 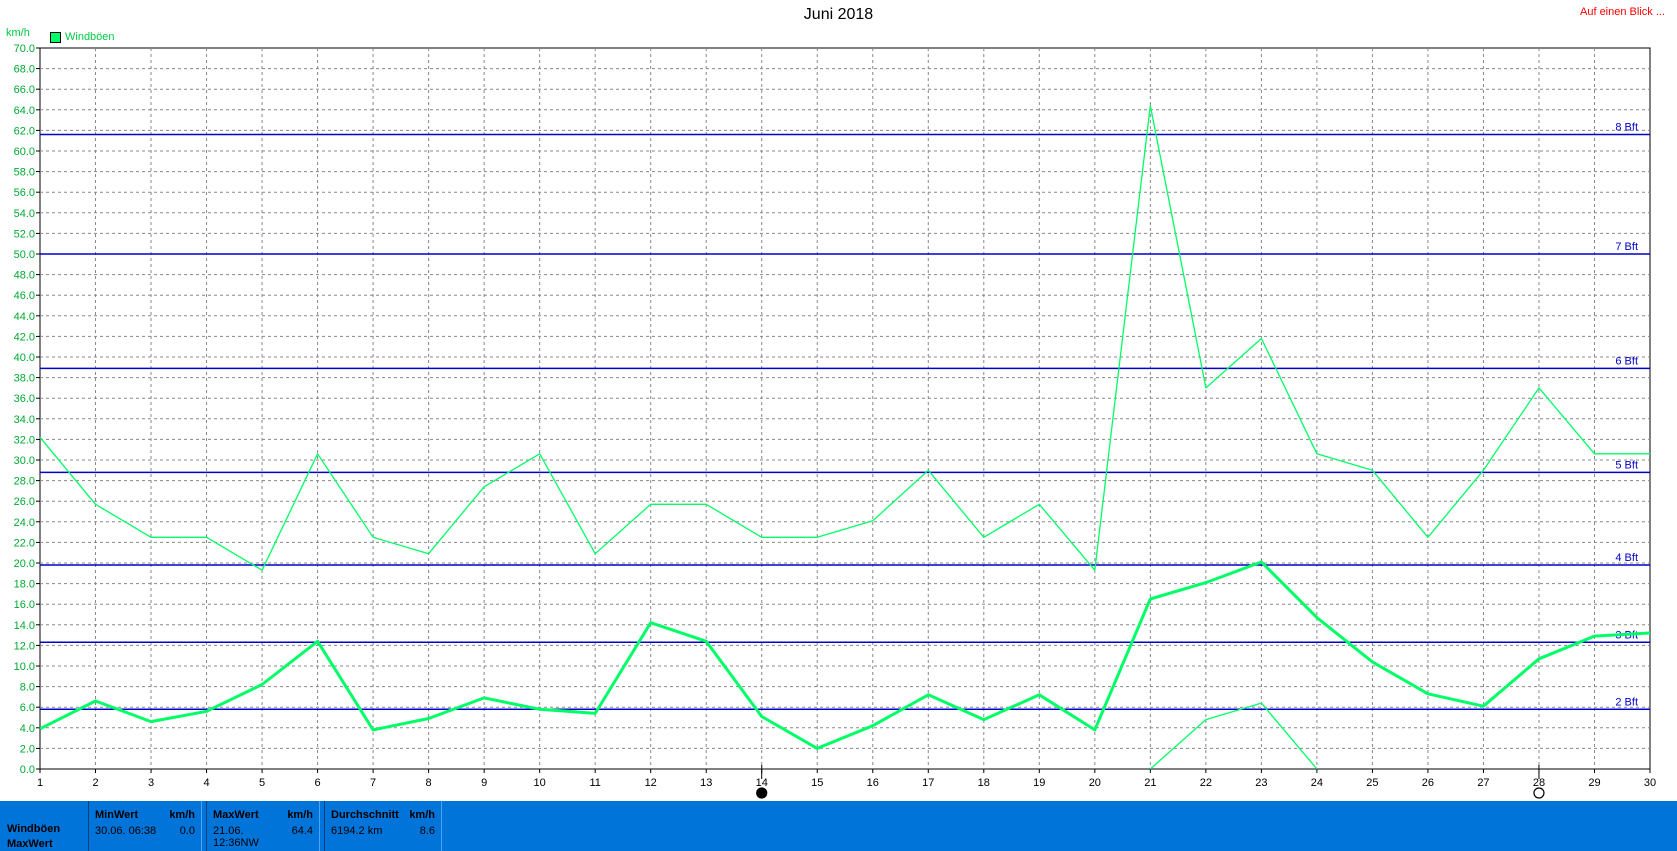 What do you see at coordinates (1039, 783) in the screenshot?
I see `x-tick-label: 19` at bounding box center [1039, 783].